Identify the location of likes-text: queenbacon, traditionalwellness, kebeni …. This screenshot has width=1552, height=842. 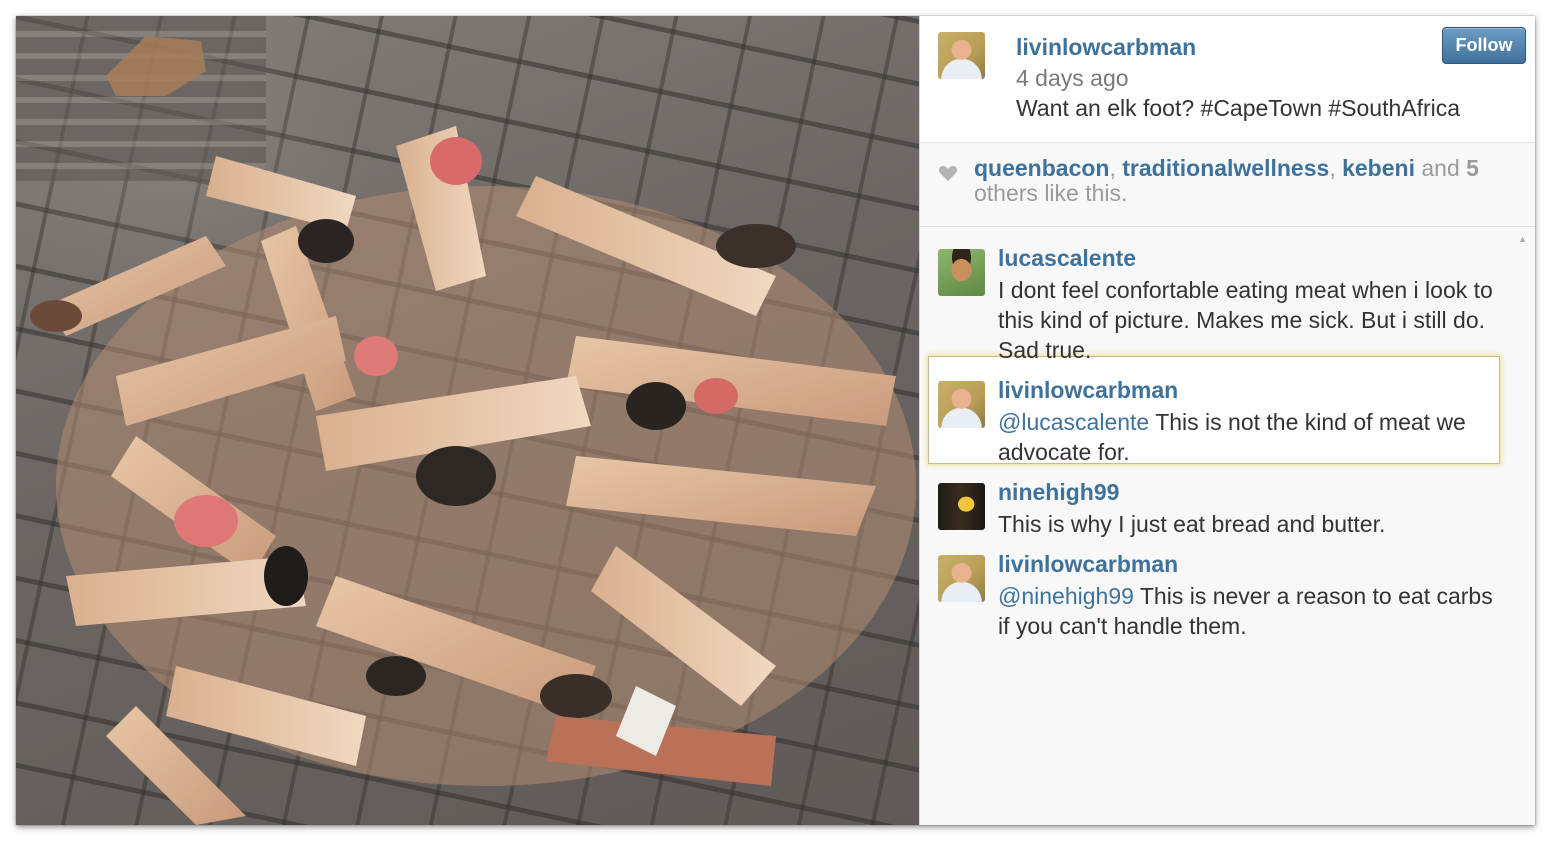
(1246, 181).